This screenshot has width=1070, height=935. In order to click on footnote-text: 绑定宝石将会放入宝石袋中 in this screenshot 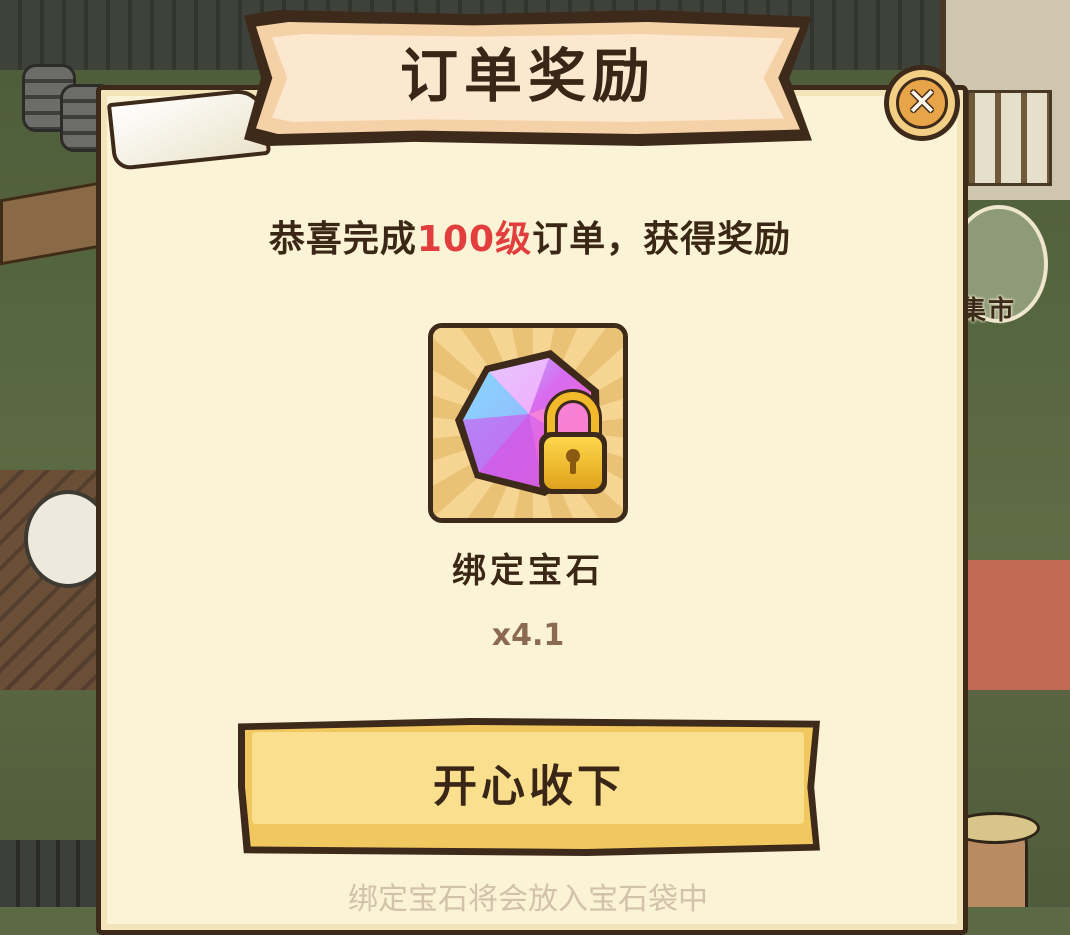, I will do `click(528, 899)`.